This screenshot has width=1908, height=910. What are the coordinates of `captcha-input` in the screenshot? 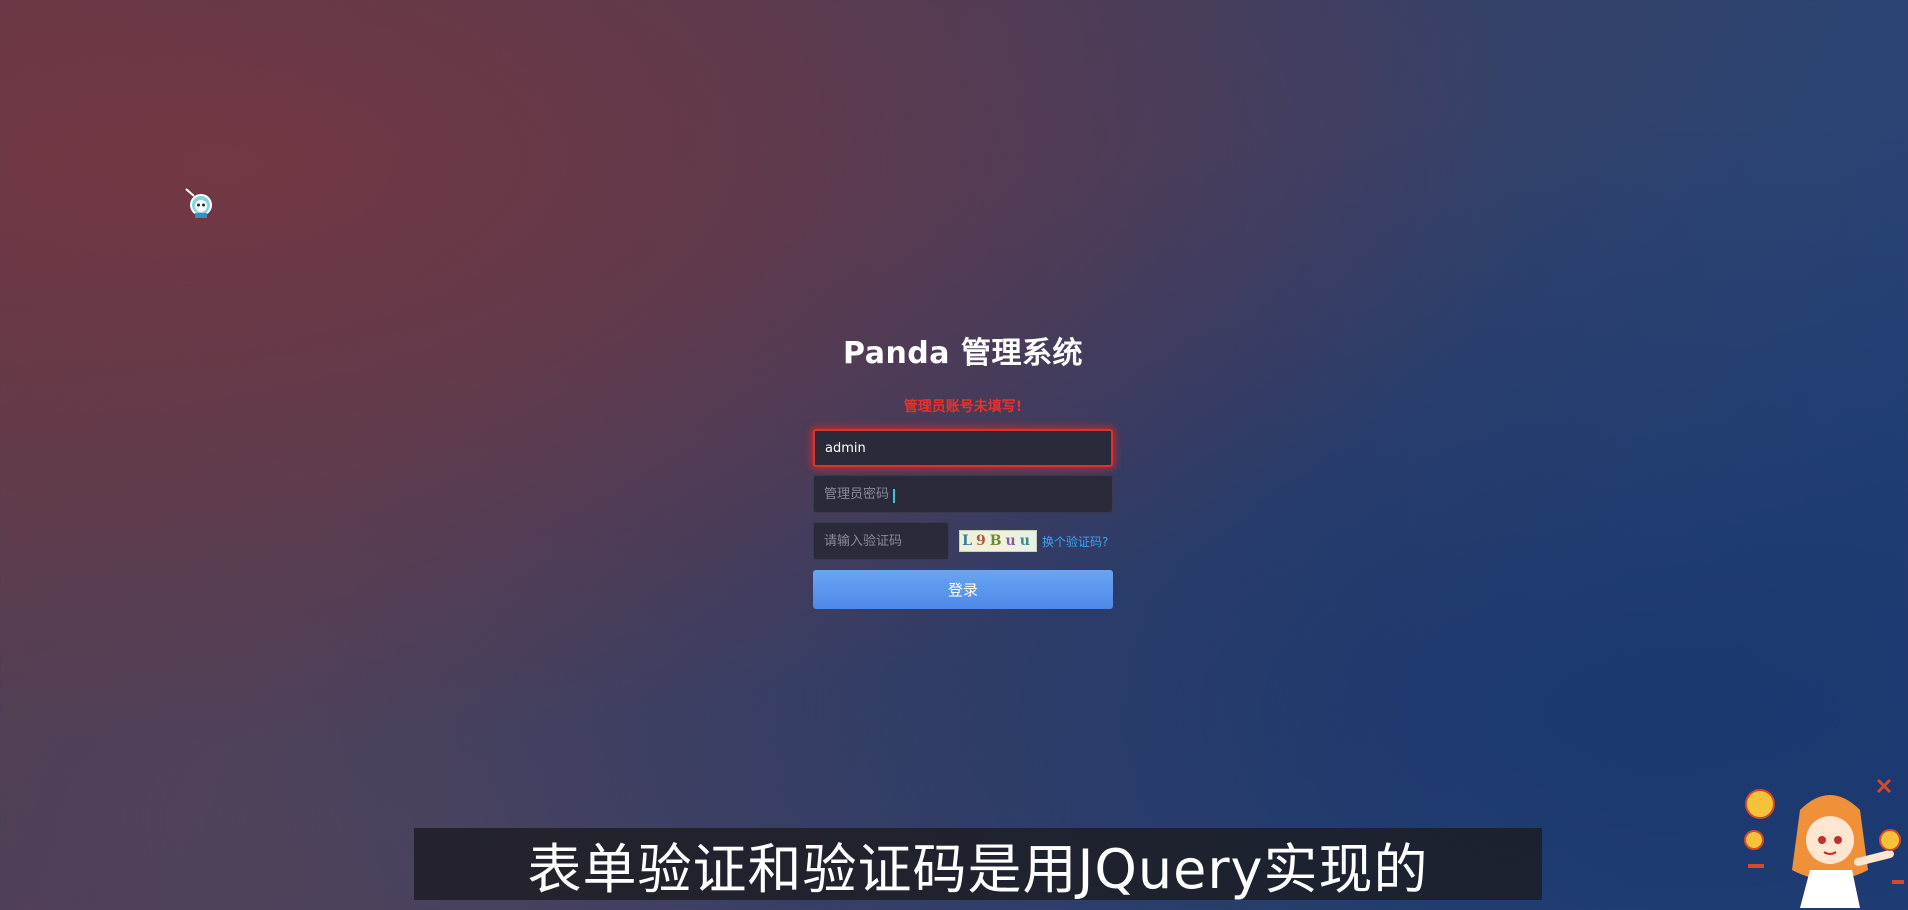 It's located at (881, 541).